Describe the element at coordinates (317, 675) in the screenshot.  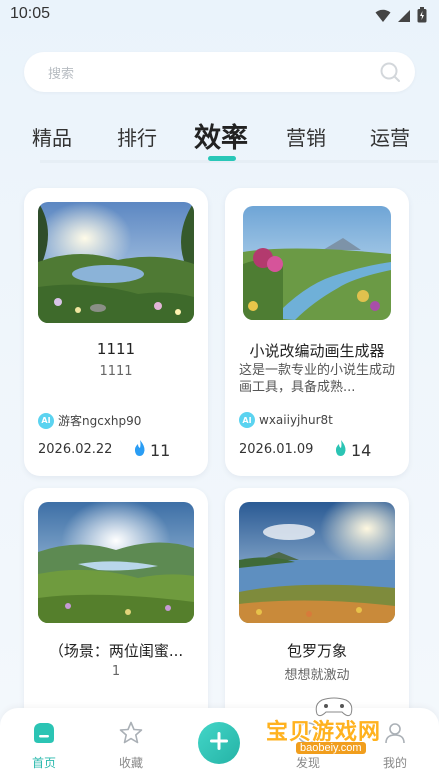
I see `card-subtitle: 想想就激动` at that location.